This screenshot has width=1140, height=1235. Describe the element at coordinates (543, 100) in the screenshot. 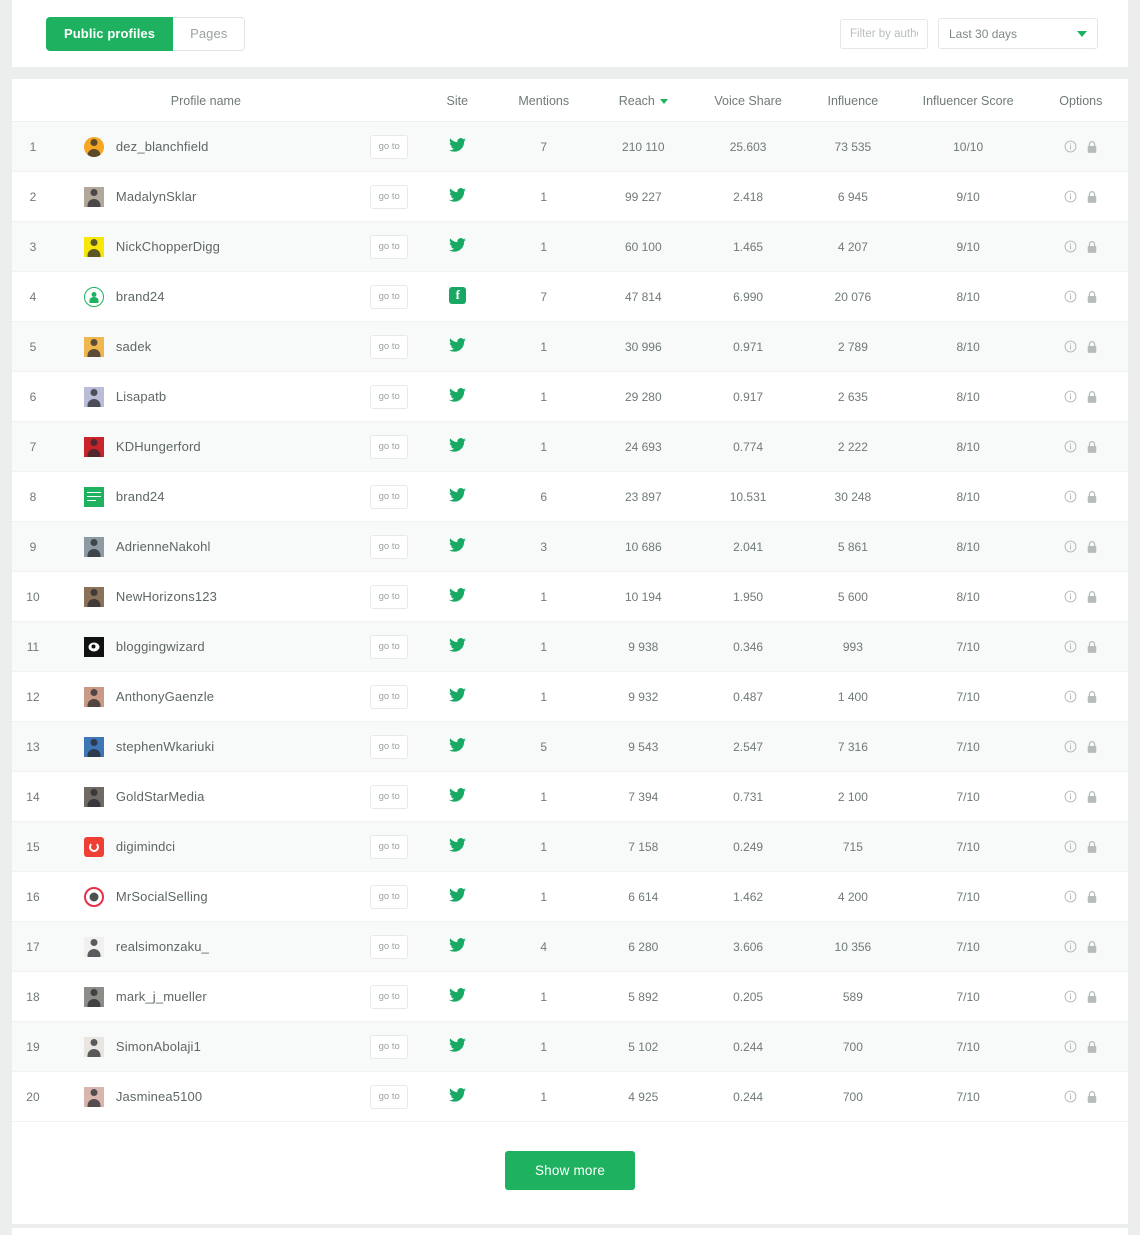

I see `column-mentions: Mentions` at that location.